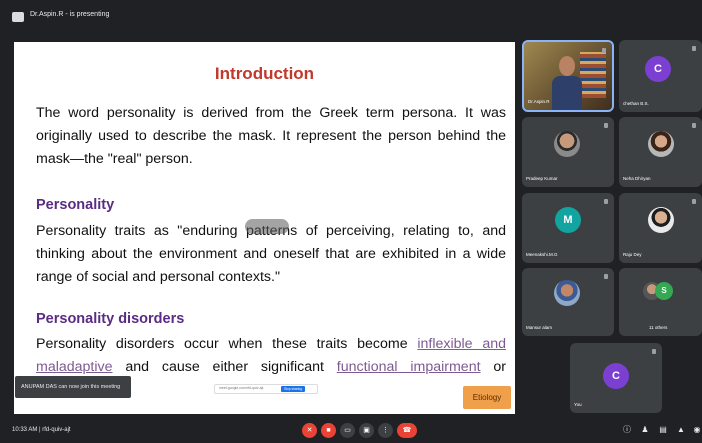 This screenshot has height=443, width=702. I want to click on section-heading-personality-disorders: Personality disorders, so click(110, 319).